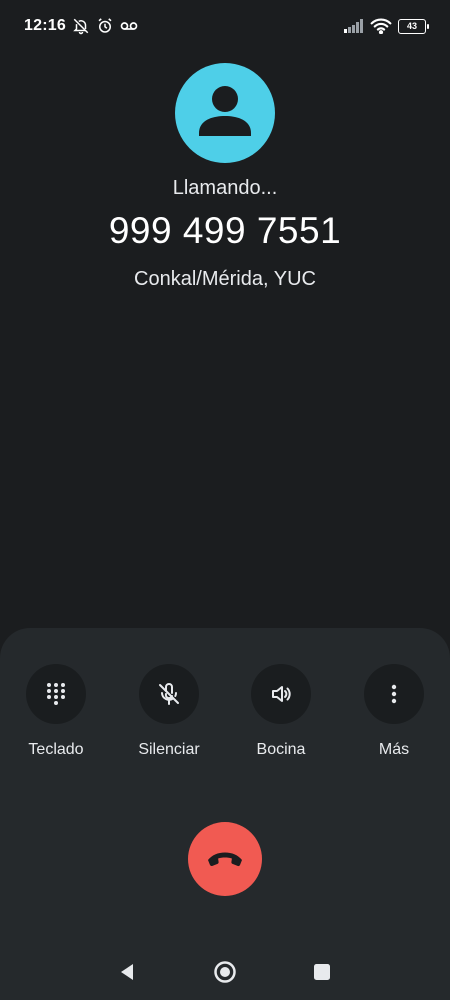 The height and width of the screenshot is (1000, 450). I want to click on mic-off-icon, so click(169, 694).